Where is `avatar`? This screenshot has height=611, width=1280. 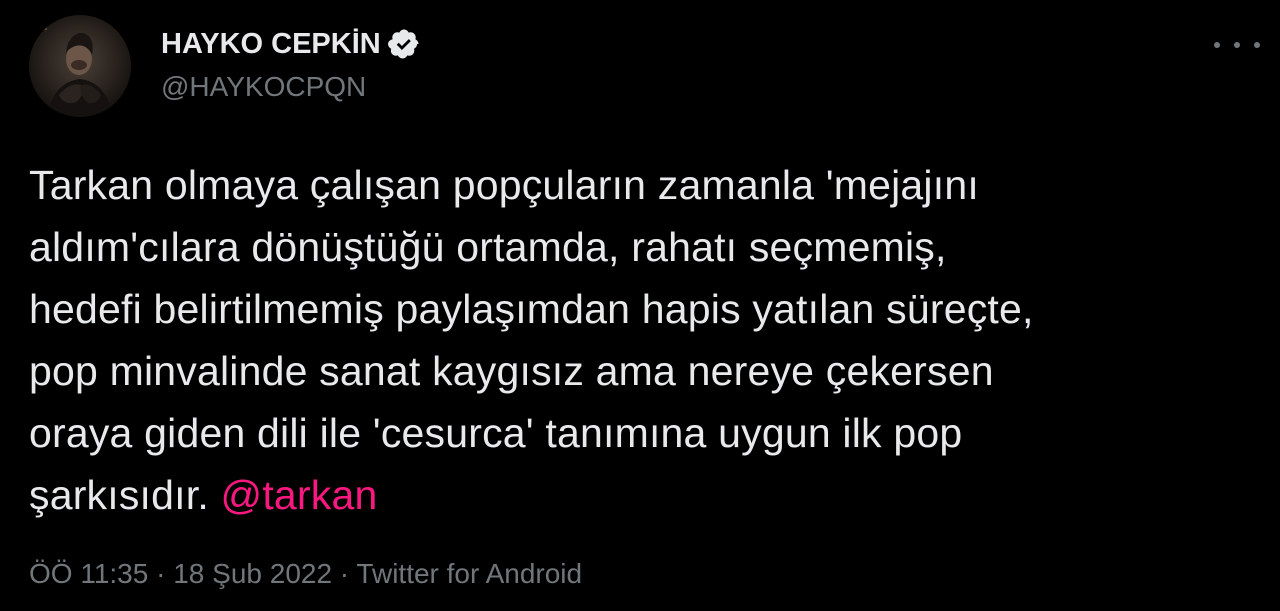 avatar is located at coordinates (80, 66).